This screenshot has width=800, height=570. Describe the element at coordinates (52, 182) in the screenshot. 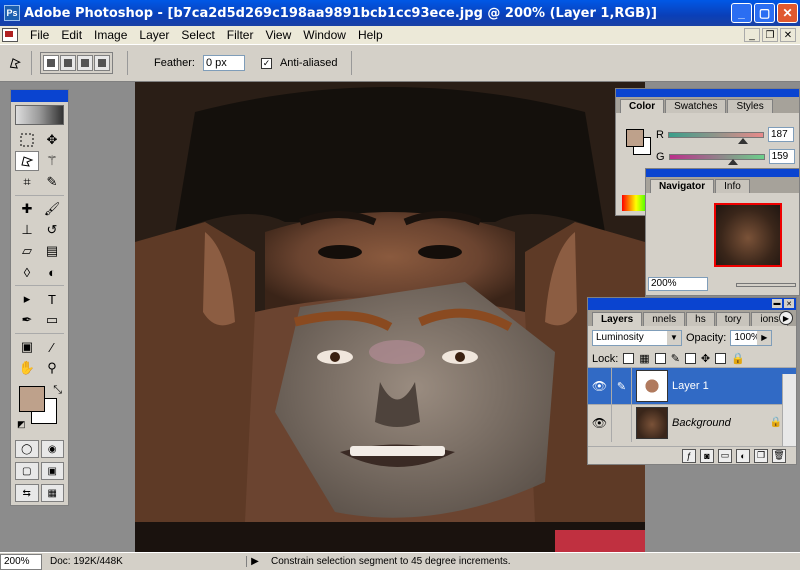

I see `slice-tool-icon: ✎` at that location.